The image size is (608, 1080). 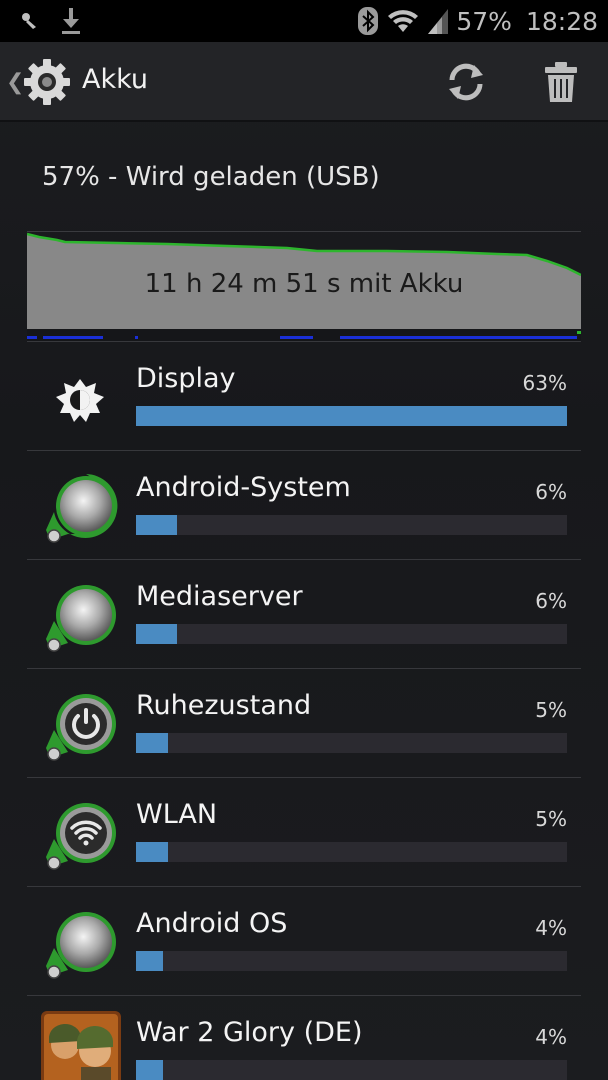 What do you see at coordinates (81, 1045) in the screenshot?
I see `game-icon` at bounding box center [81, 1045].